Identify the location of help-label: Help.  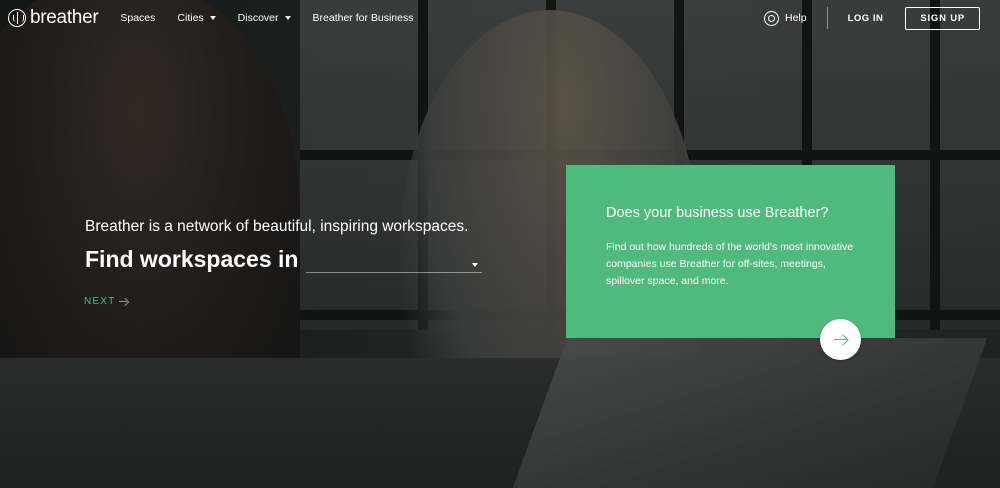
(795, 18).